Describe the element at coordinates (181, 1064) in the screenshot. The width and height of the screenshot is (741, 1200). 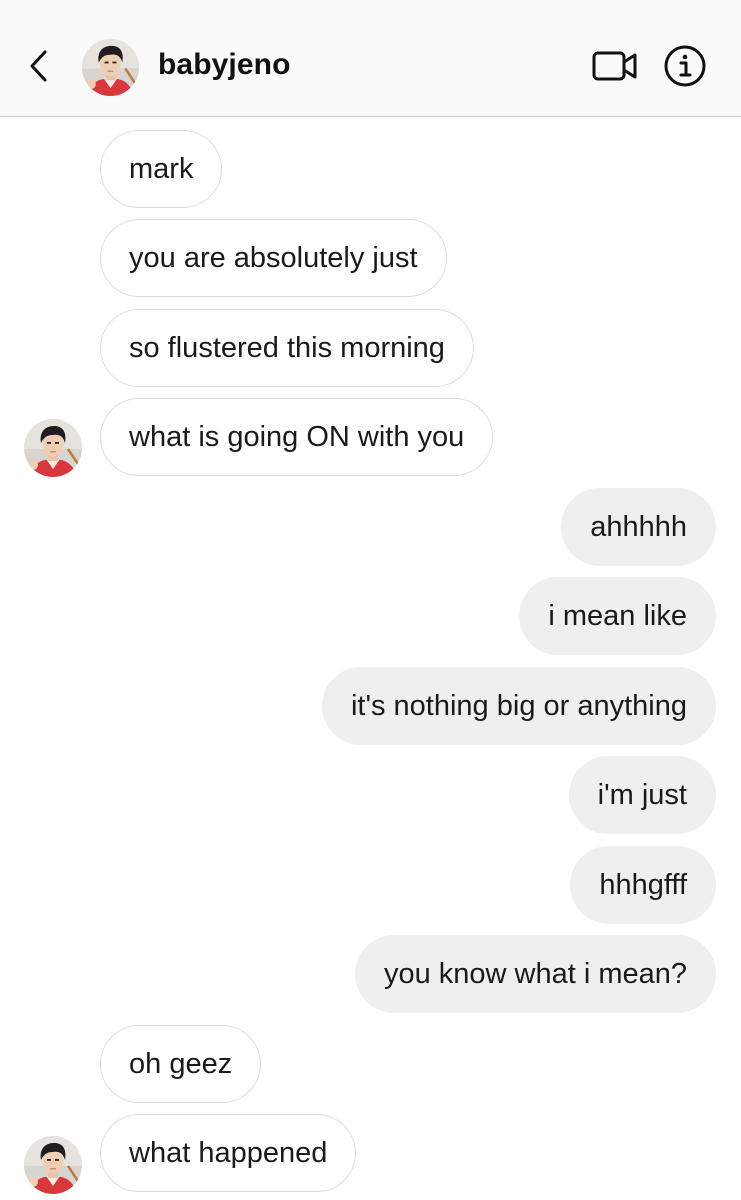
I see `message-bubble-incoming: oh geez` at that location.